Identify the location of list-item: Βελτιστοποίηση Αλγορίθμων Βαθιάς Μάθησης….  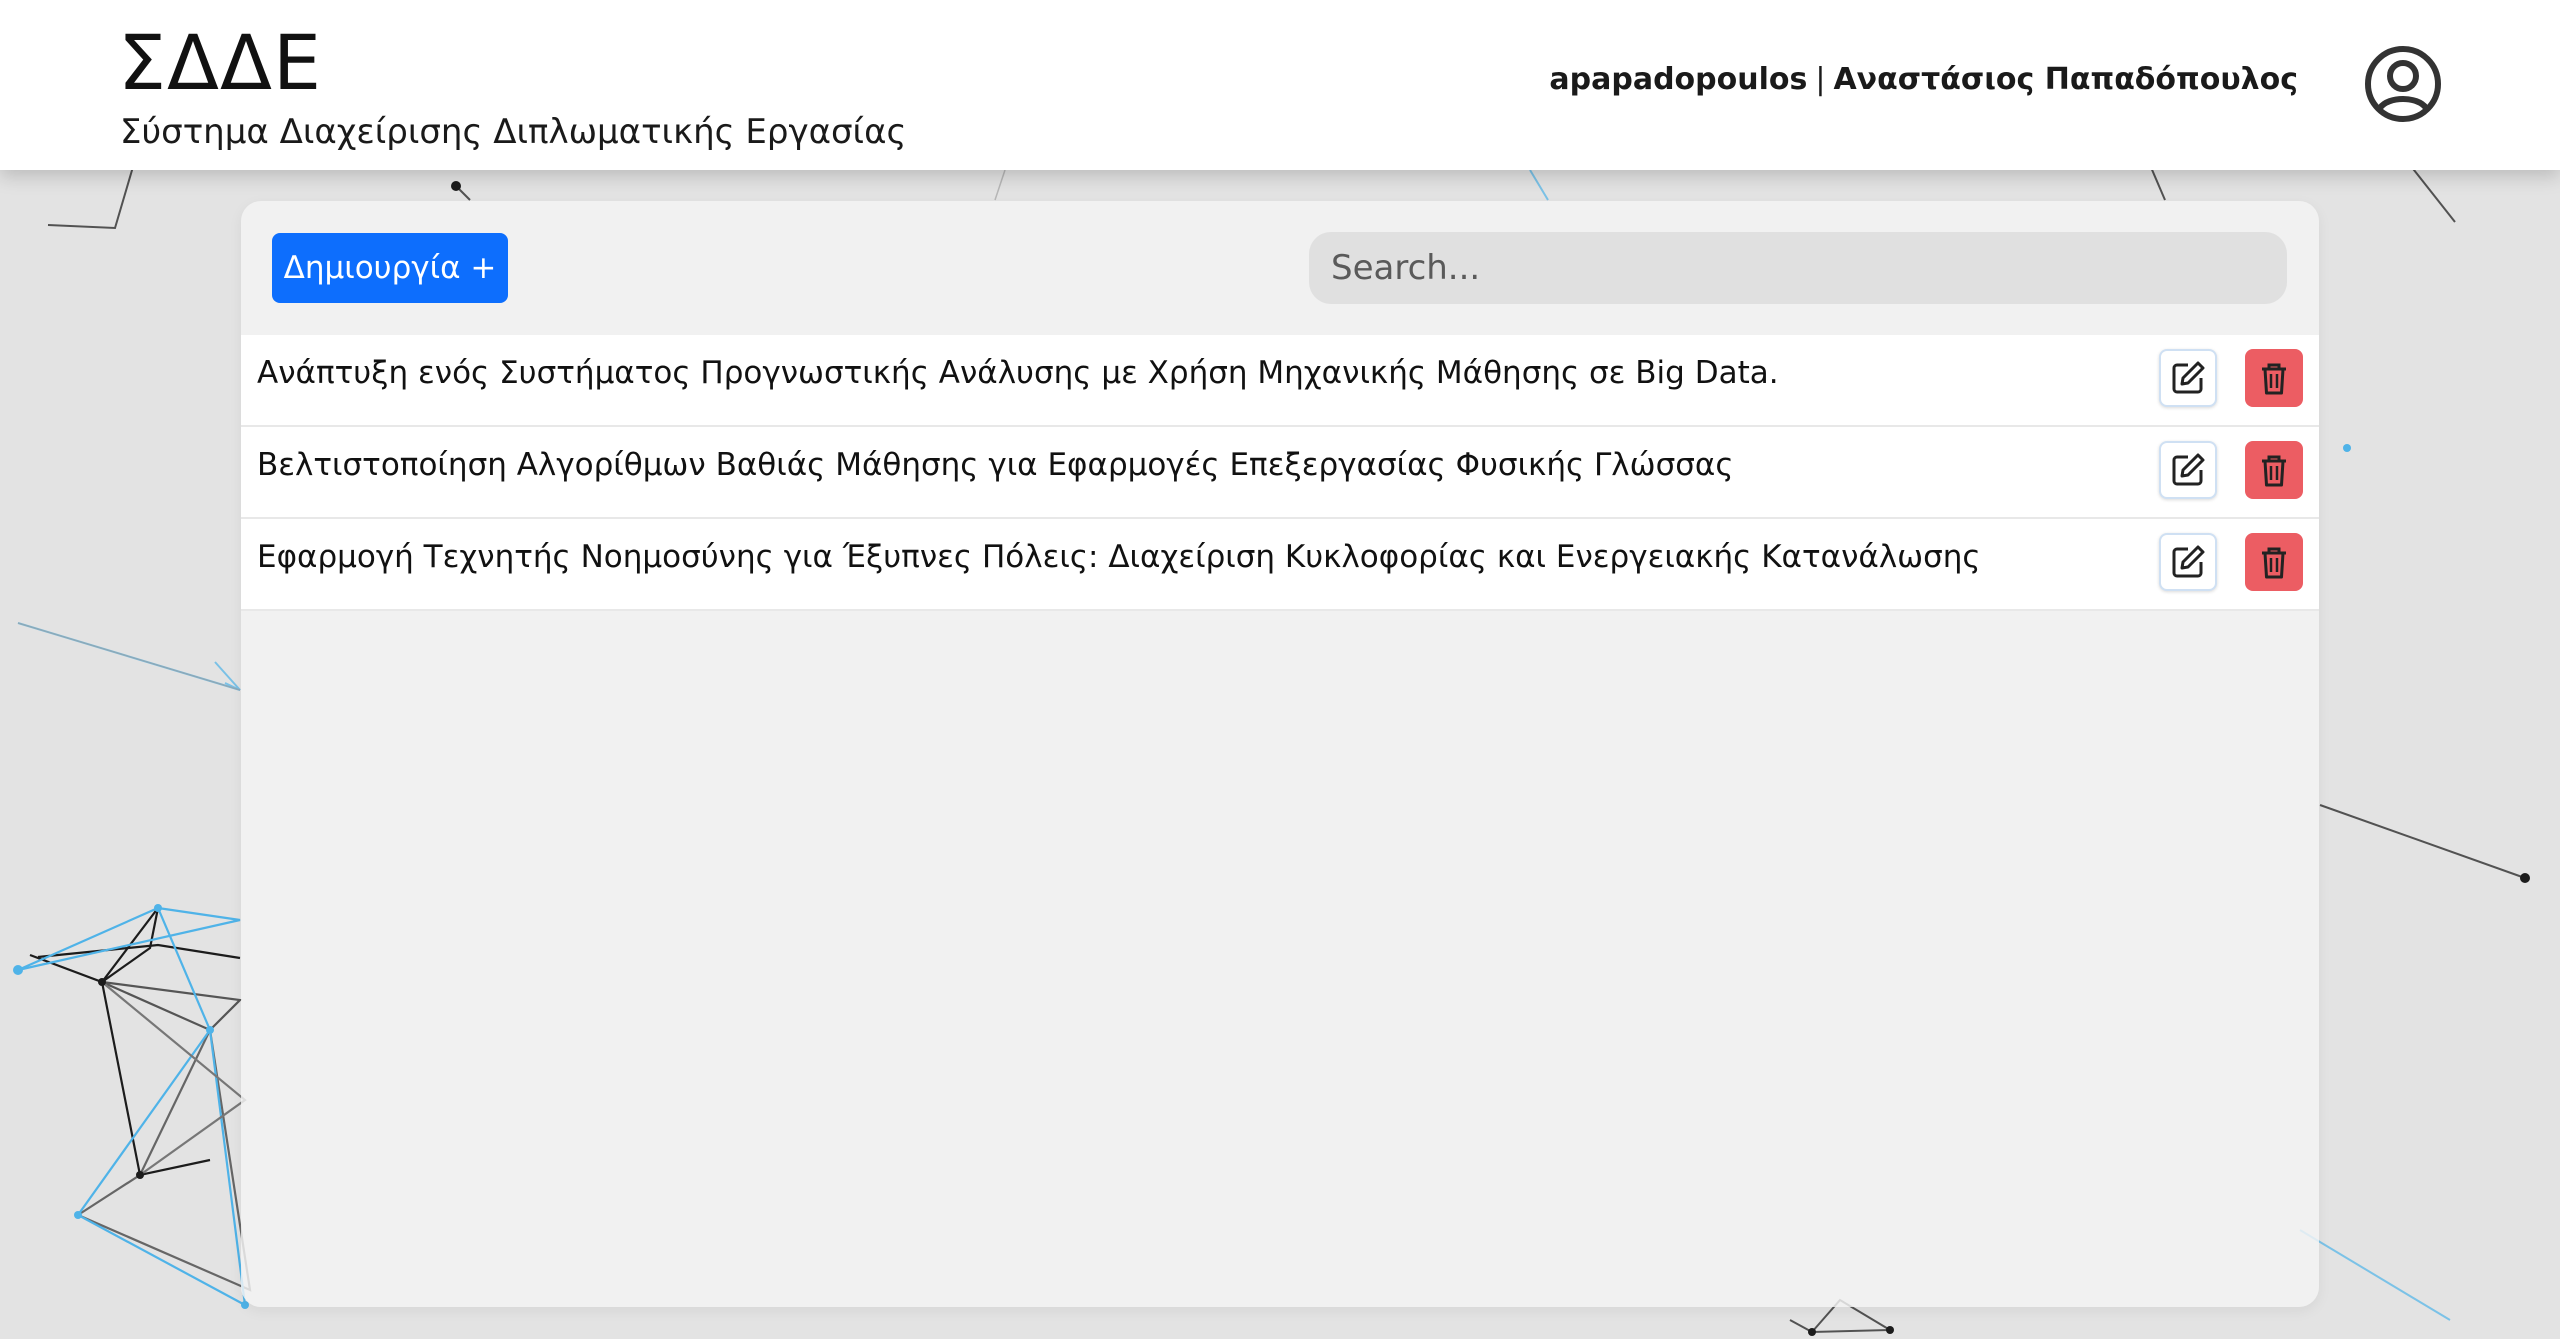
(1280, 473).